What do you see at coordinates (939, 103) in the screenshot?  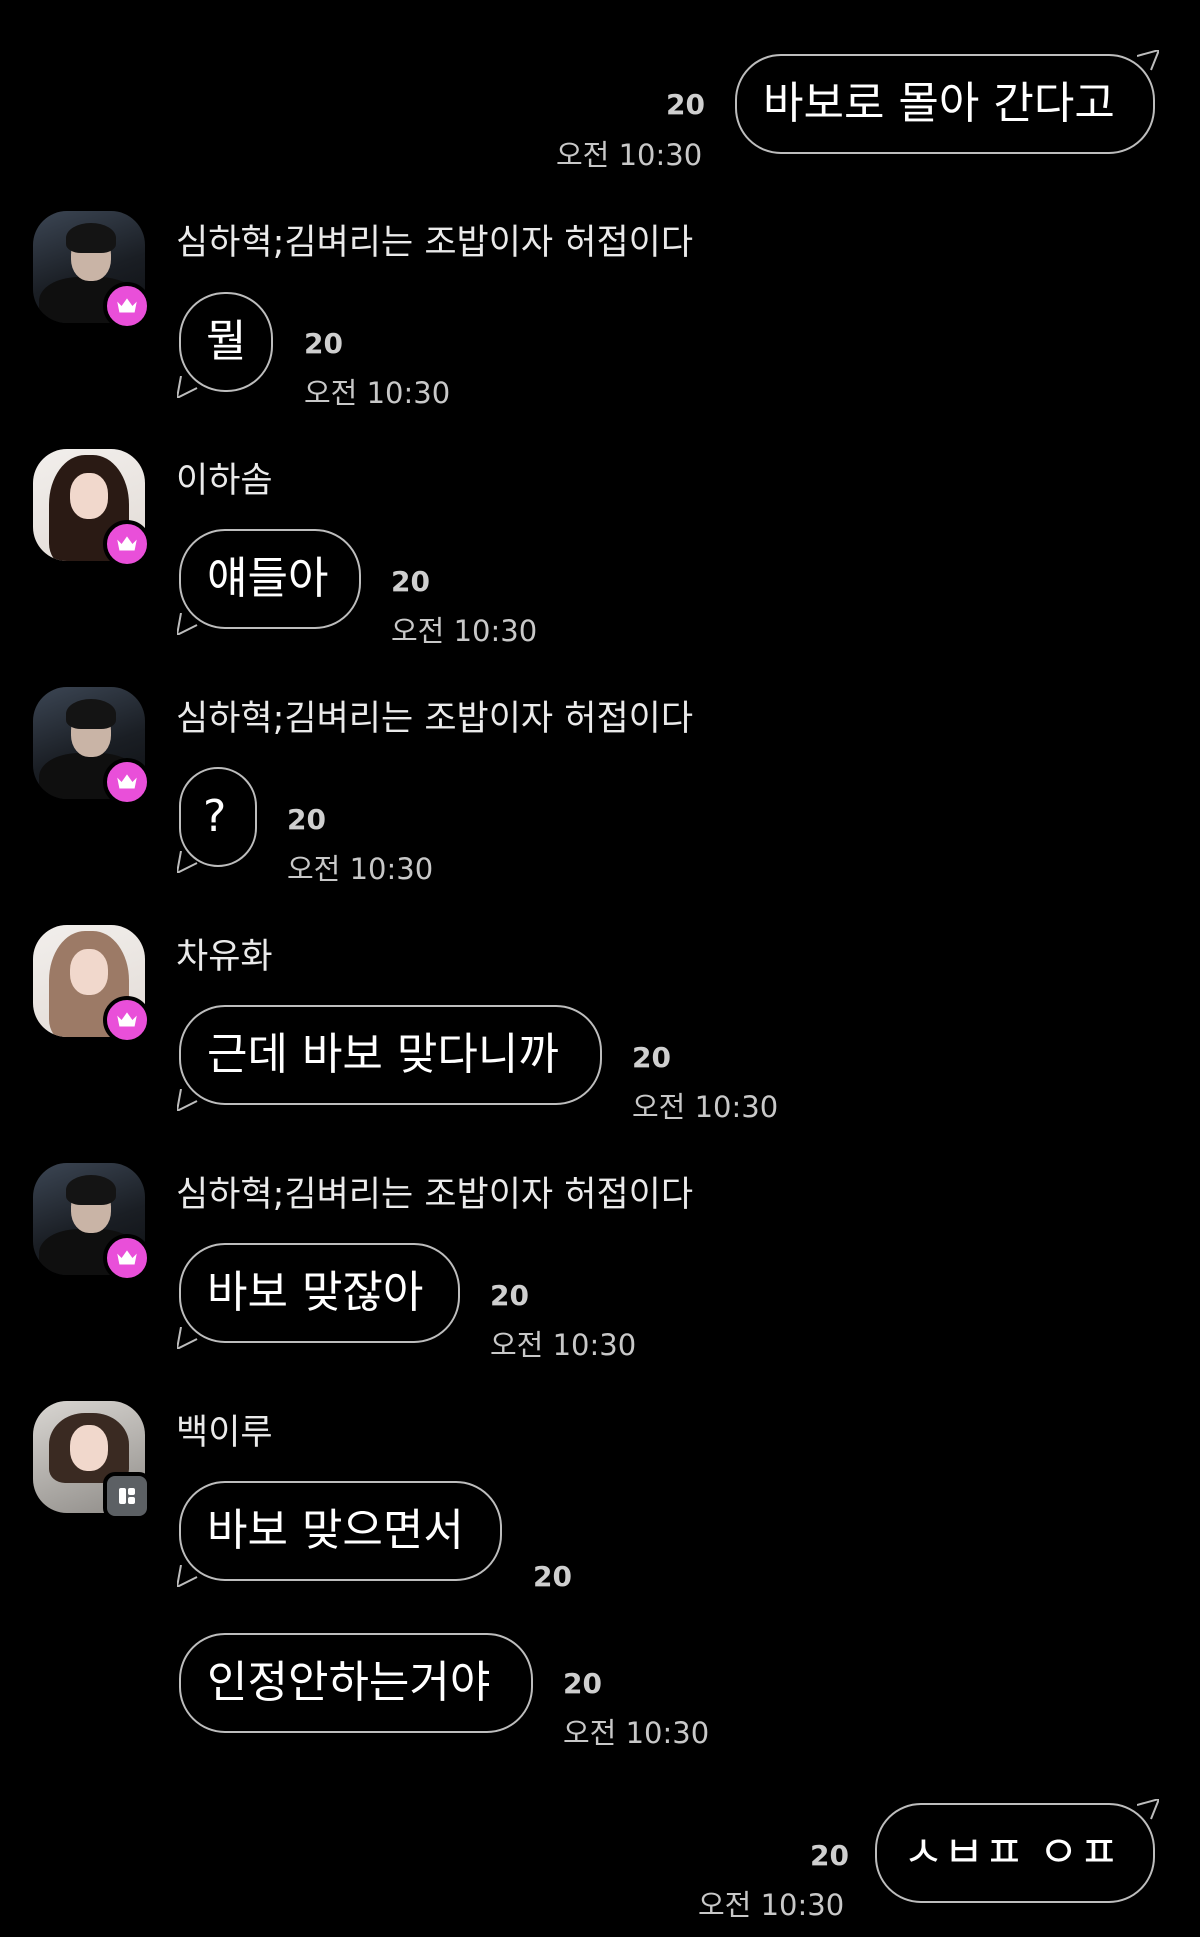 I see `message-text: 바보로 몰아 간다고` at bounding box center [939, 103].